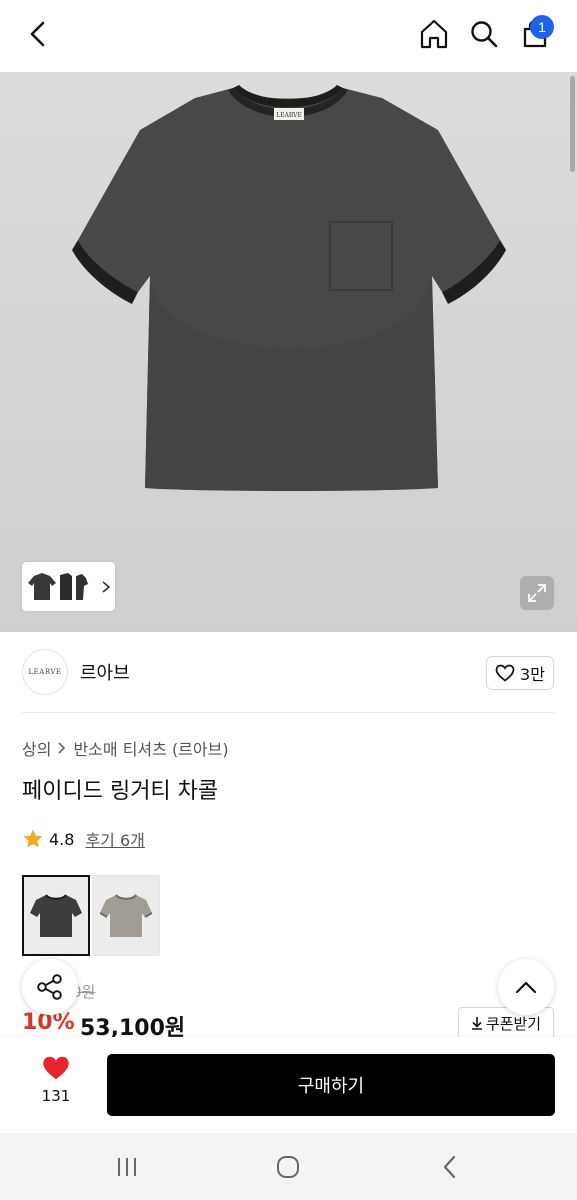 The image size is (577, 1200). Describe the element at coordinates (505, 673) in the screenshot. I see `heart-outline-icon` at that location.